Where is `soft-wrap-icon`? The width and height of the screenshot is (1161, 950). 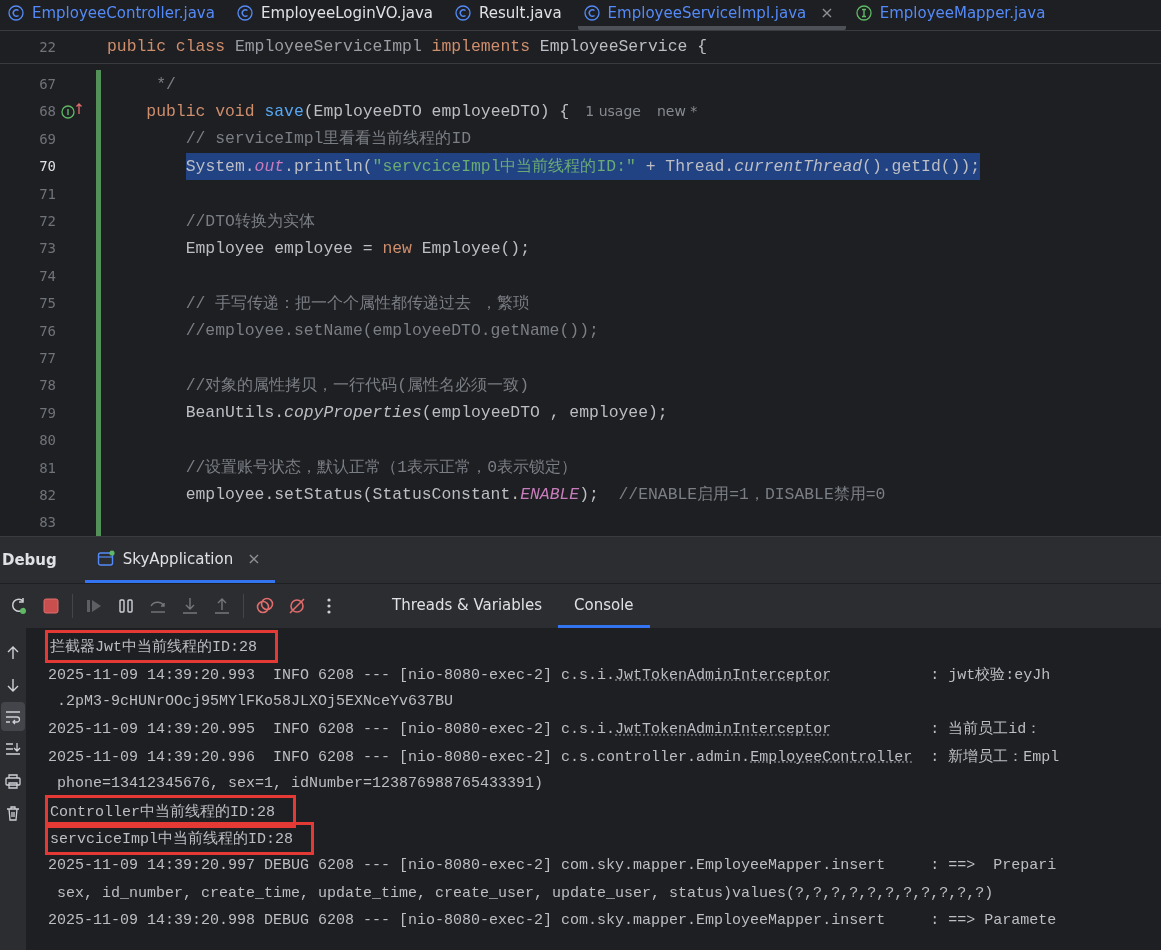
soft-wrap-icon is located at coordinates (13, 716).